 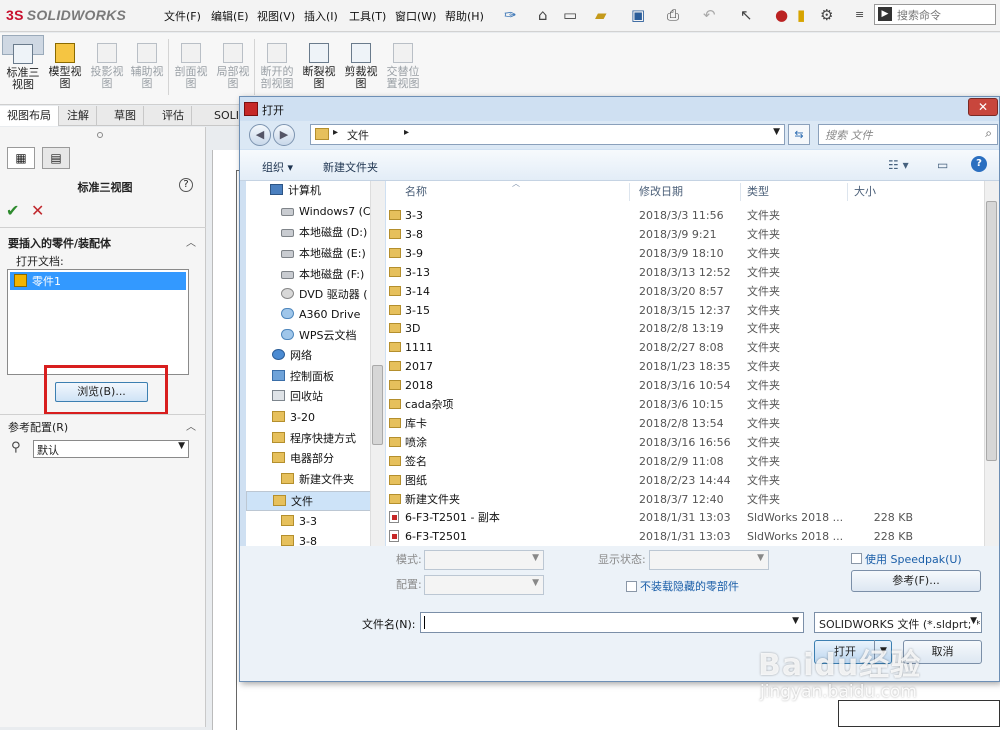 What do you see at coordinates (709, 560) in the screenshot?
I see `display-state-select: ▼` at bounding box center [709, 560].